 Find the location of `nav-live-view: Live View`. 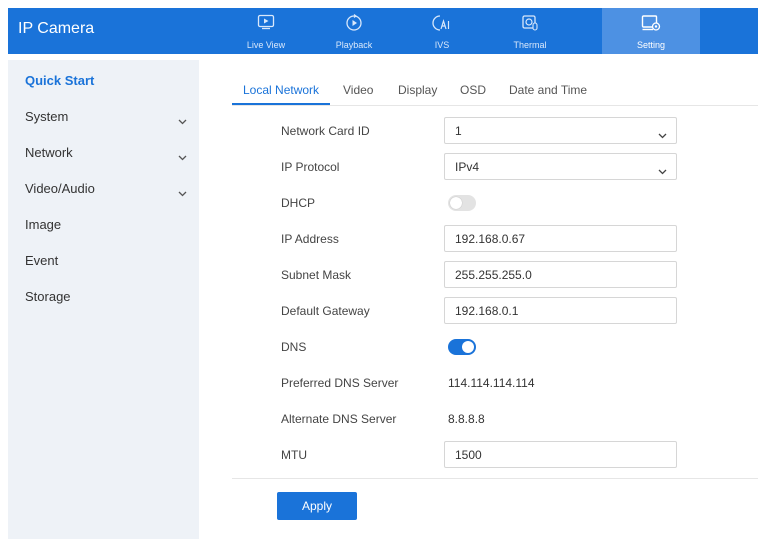

nav-live-view: Live View is located at coordinates (266, 31).